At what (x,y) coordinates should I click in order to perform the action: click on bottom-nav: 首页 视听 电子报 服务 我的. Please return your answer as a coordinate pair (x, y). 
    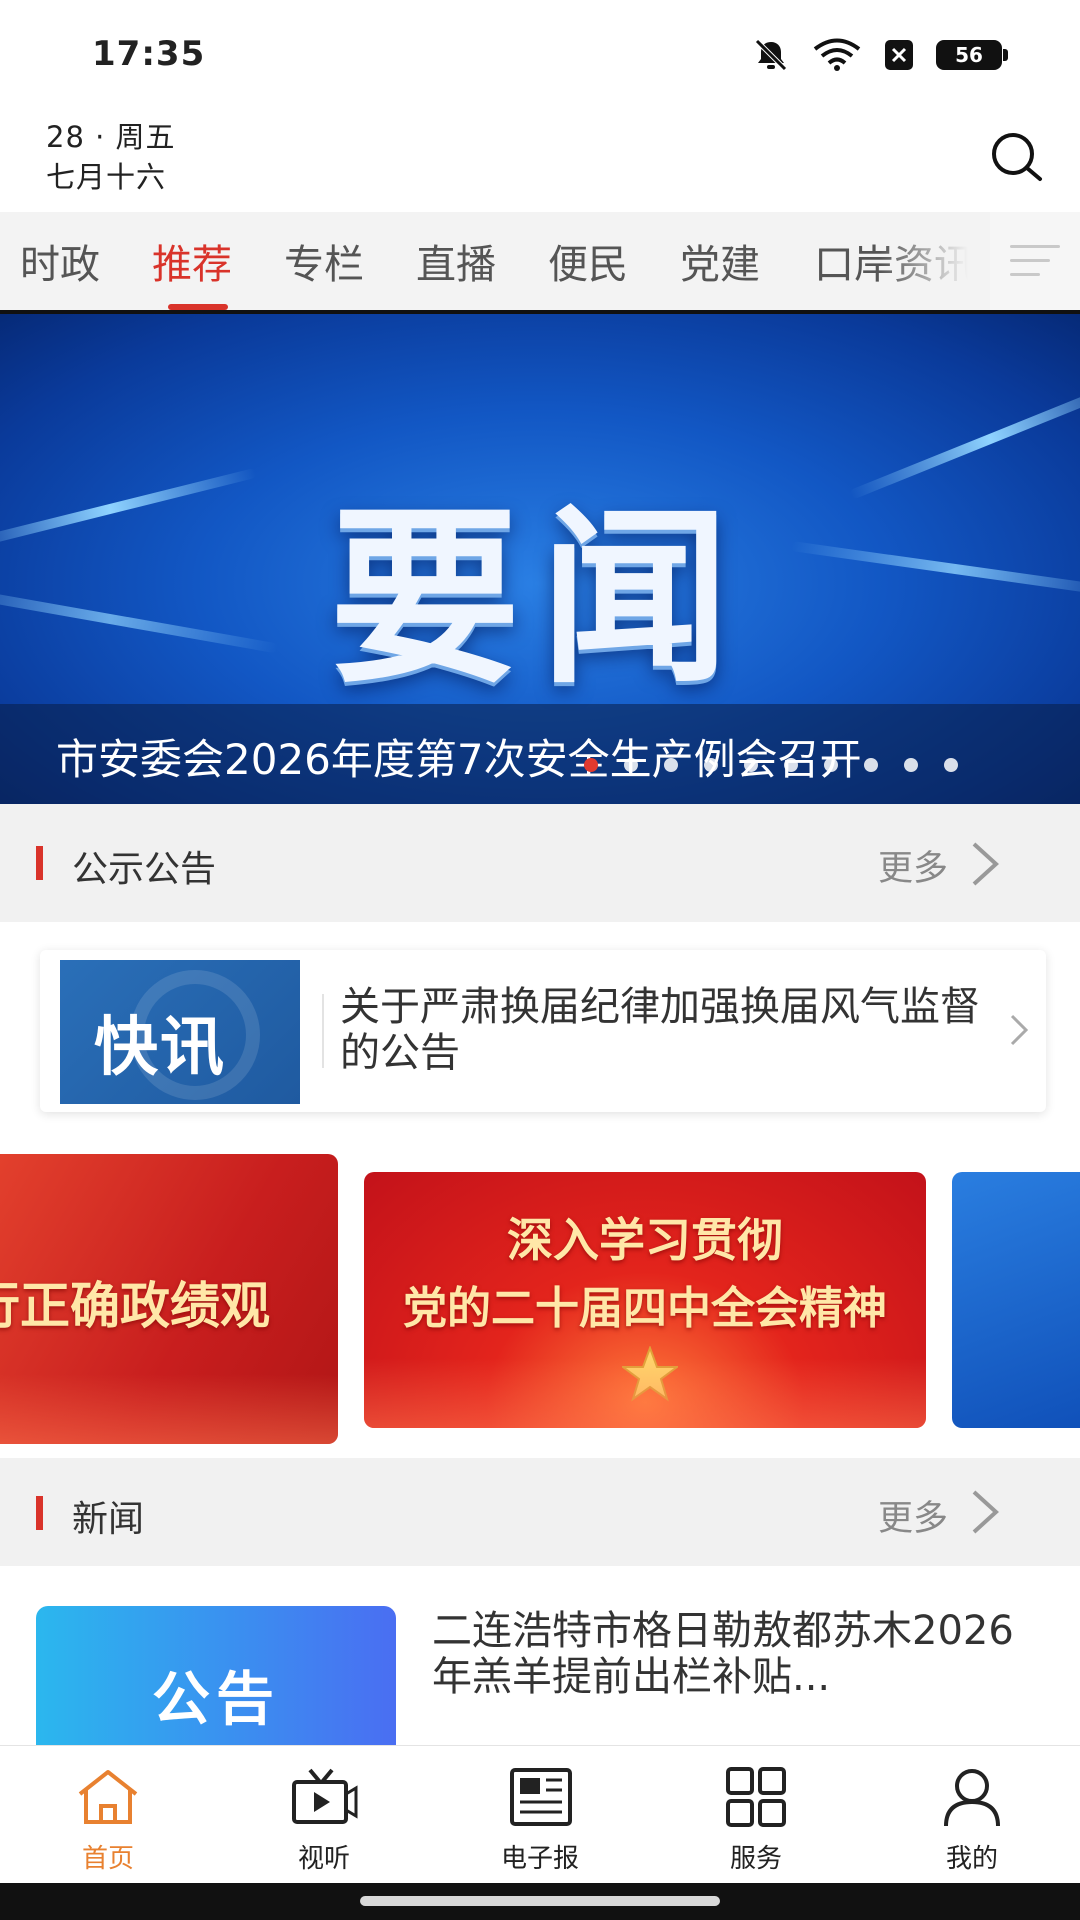
    Looking at the image, I should click on (540, 1814).